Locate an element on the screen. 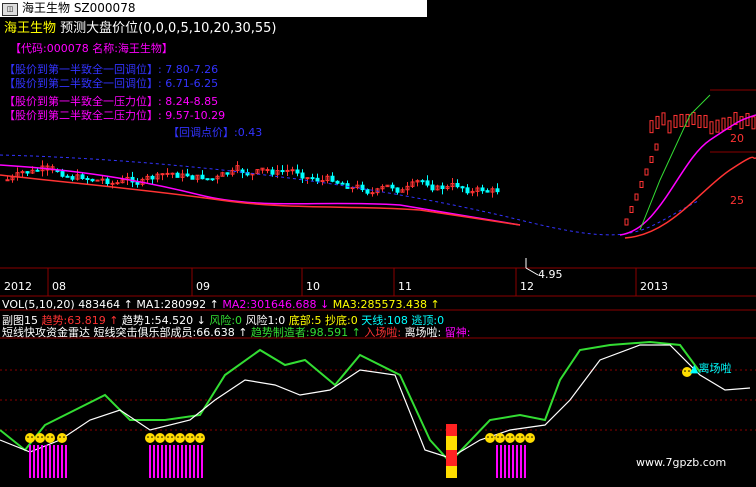 The image size is (756, 487). exit-label: ▲离场啦 is located at coordinates (711, 368).